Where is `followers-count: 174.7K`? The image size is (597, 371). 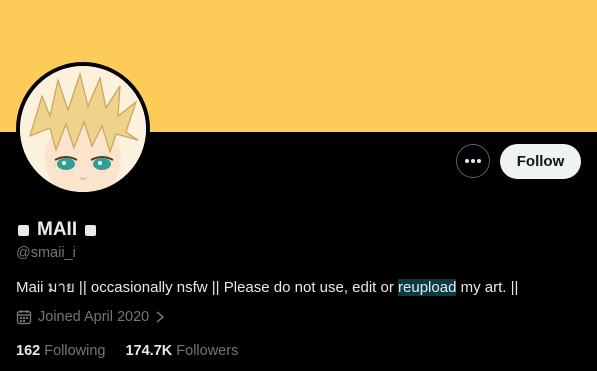 followers-count: 174.7K is located at coordinates (149, 351).